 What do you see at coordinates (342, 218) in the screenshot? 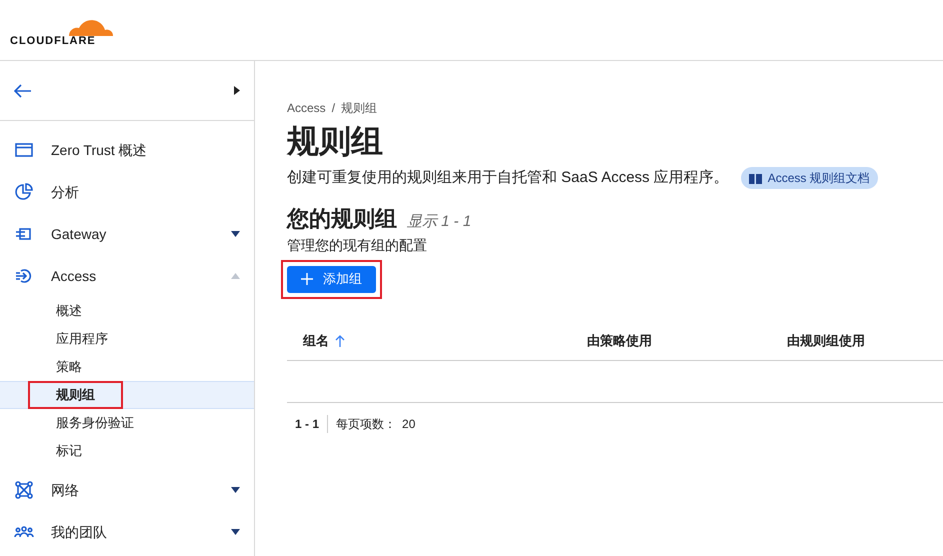
I see `section-title: 您的规则组` at bounding box center [342, 218].